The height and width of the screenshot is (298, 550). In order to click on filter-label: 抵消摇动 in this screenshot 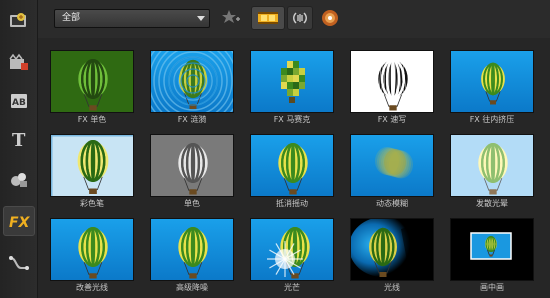, I will do `click(292, 203)`.